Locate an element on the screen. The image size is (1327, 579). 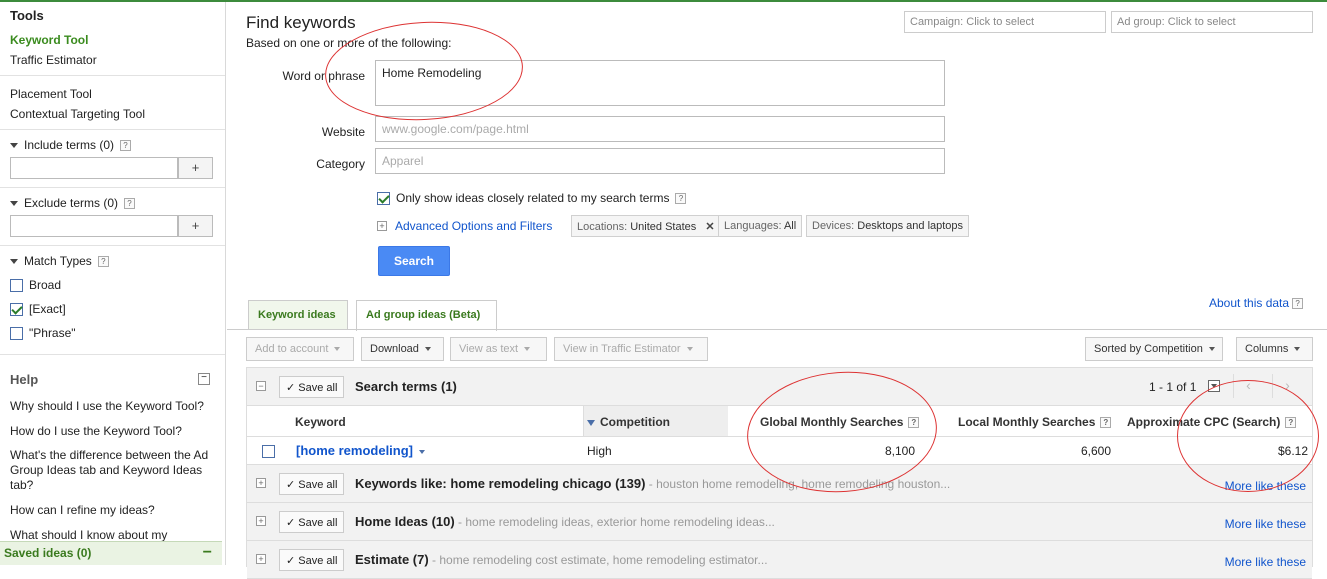
match-type-exact: [Exact] is located at coordinates (38, 309).